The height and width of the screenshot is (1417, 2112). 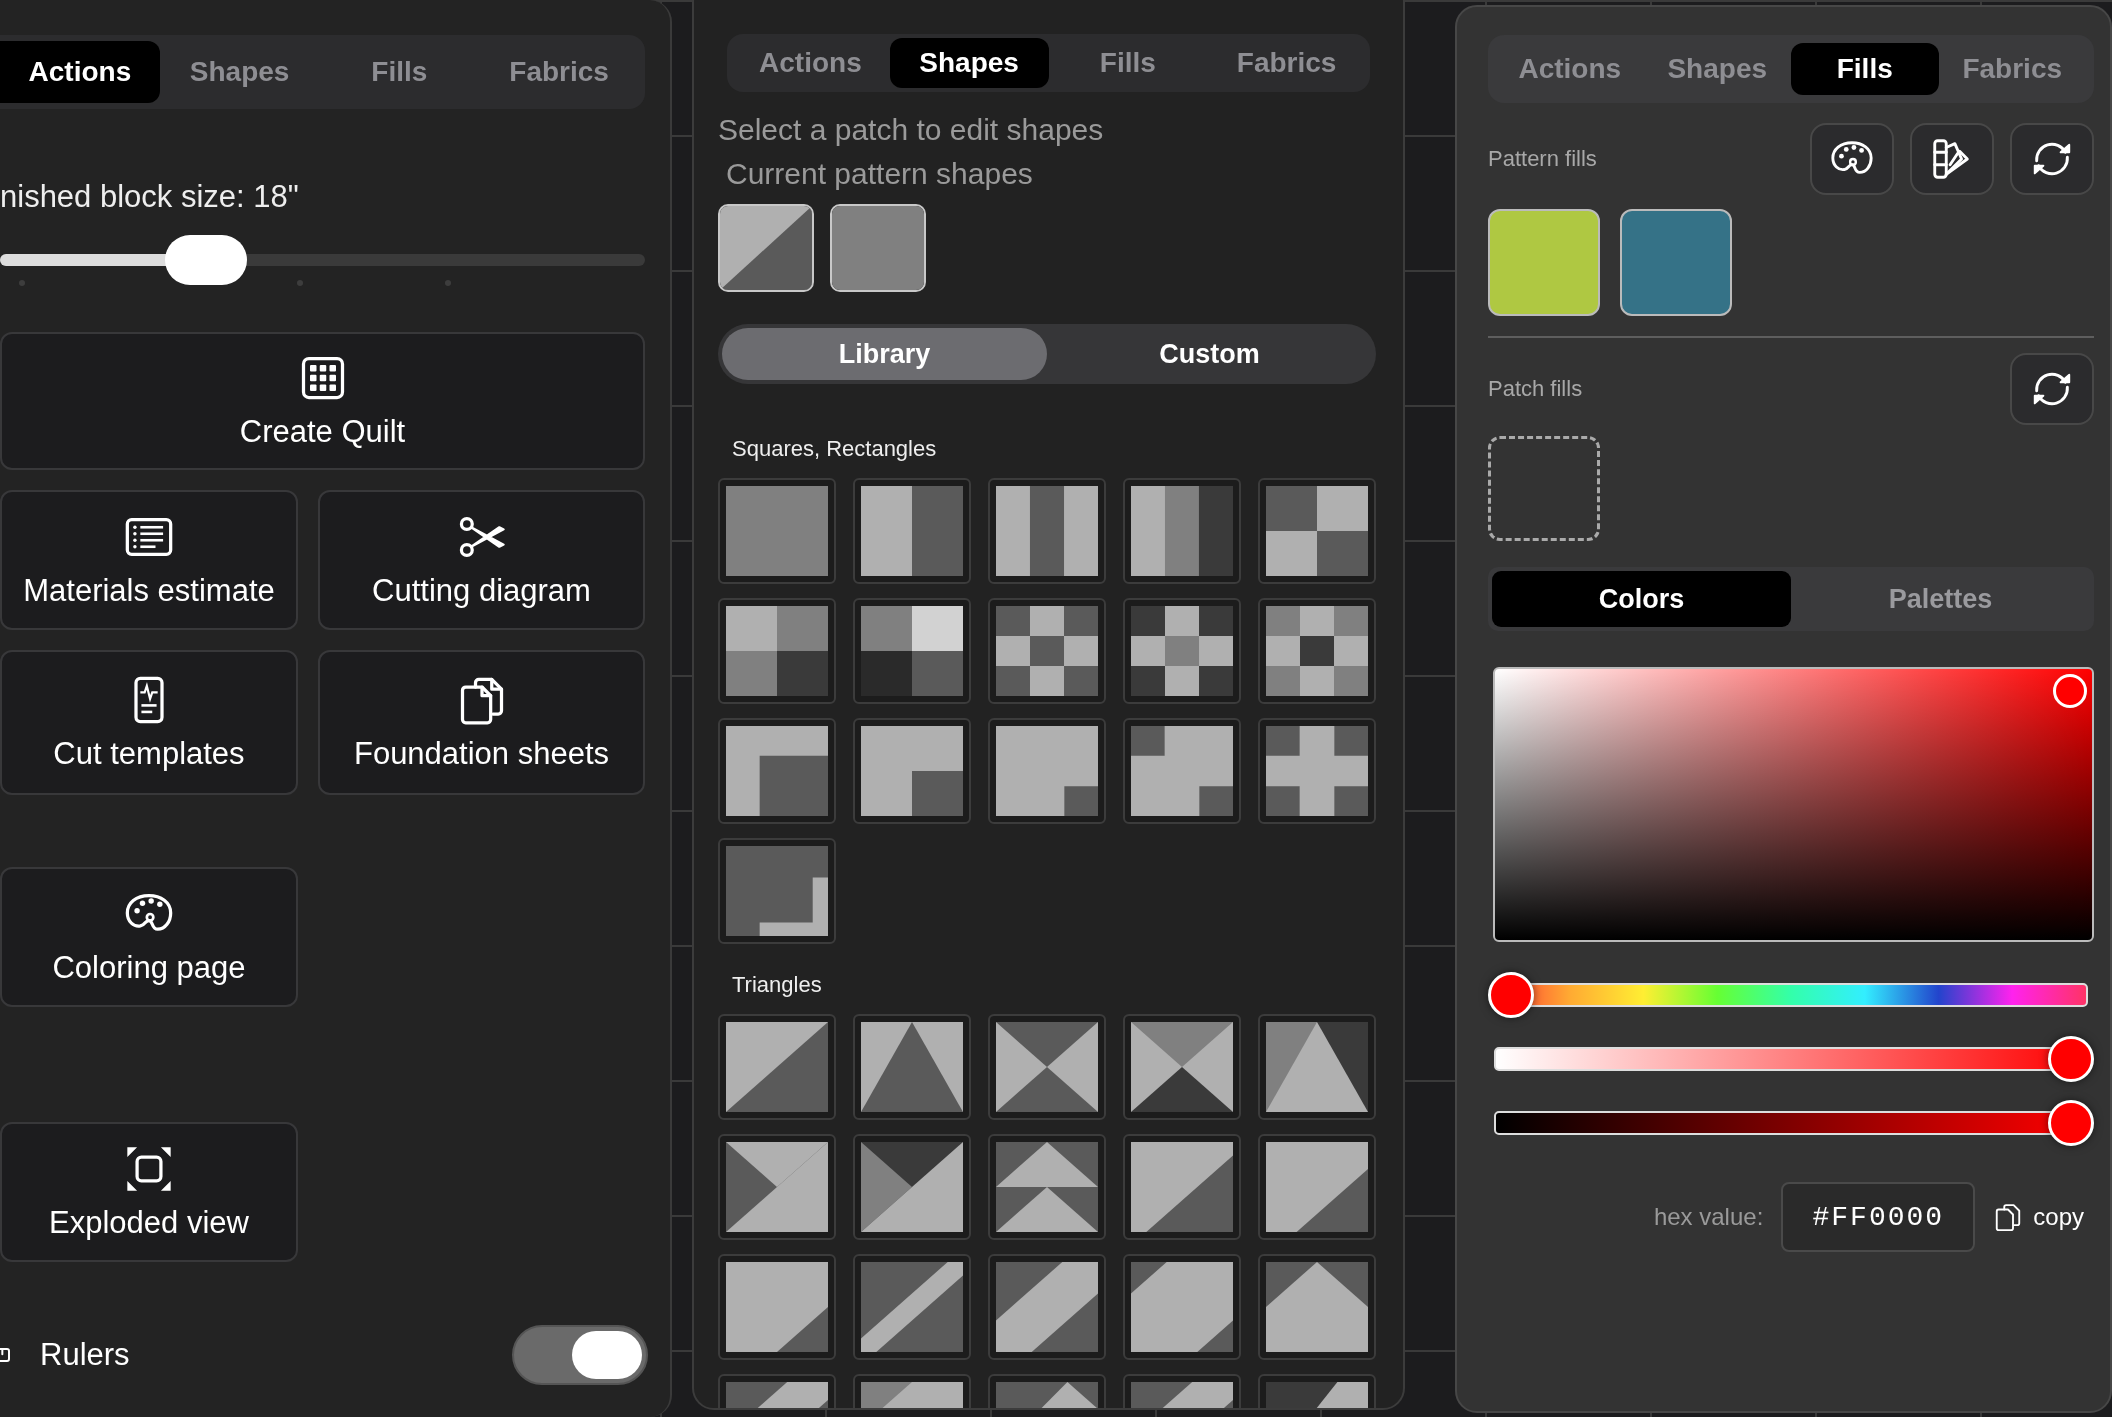 I want to click on rulers-label: Rulers, so click(x=85, y=1355).